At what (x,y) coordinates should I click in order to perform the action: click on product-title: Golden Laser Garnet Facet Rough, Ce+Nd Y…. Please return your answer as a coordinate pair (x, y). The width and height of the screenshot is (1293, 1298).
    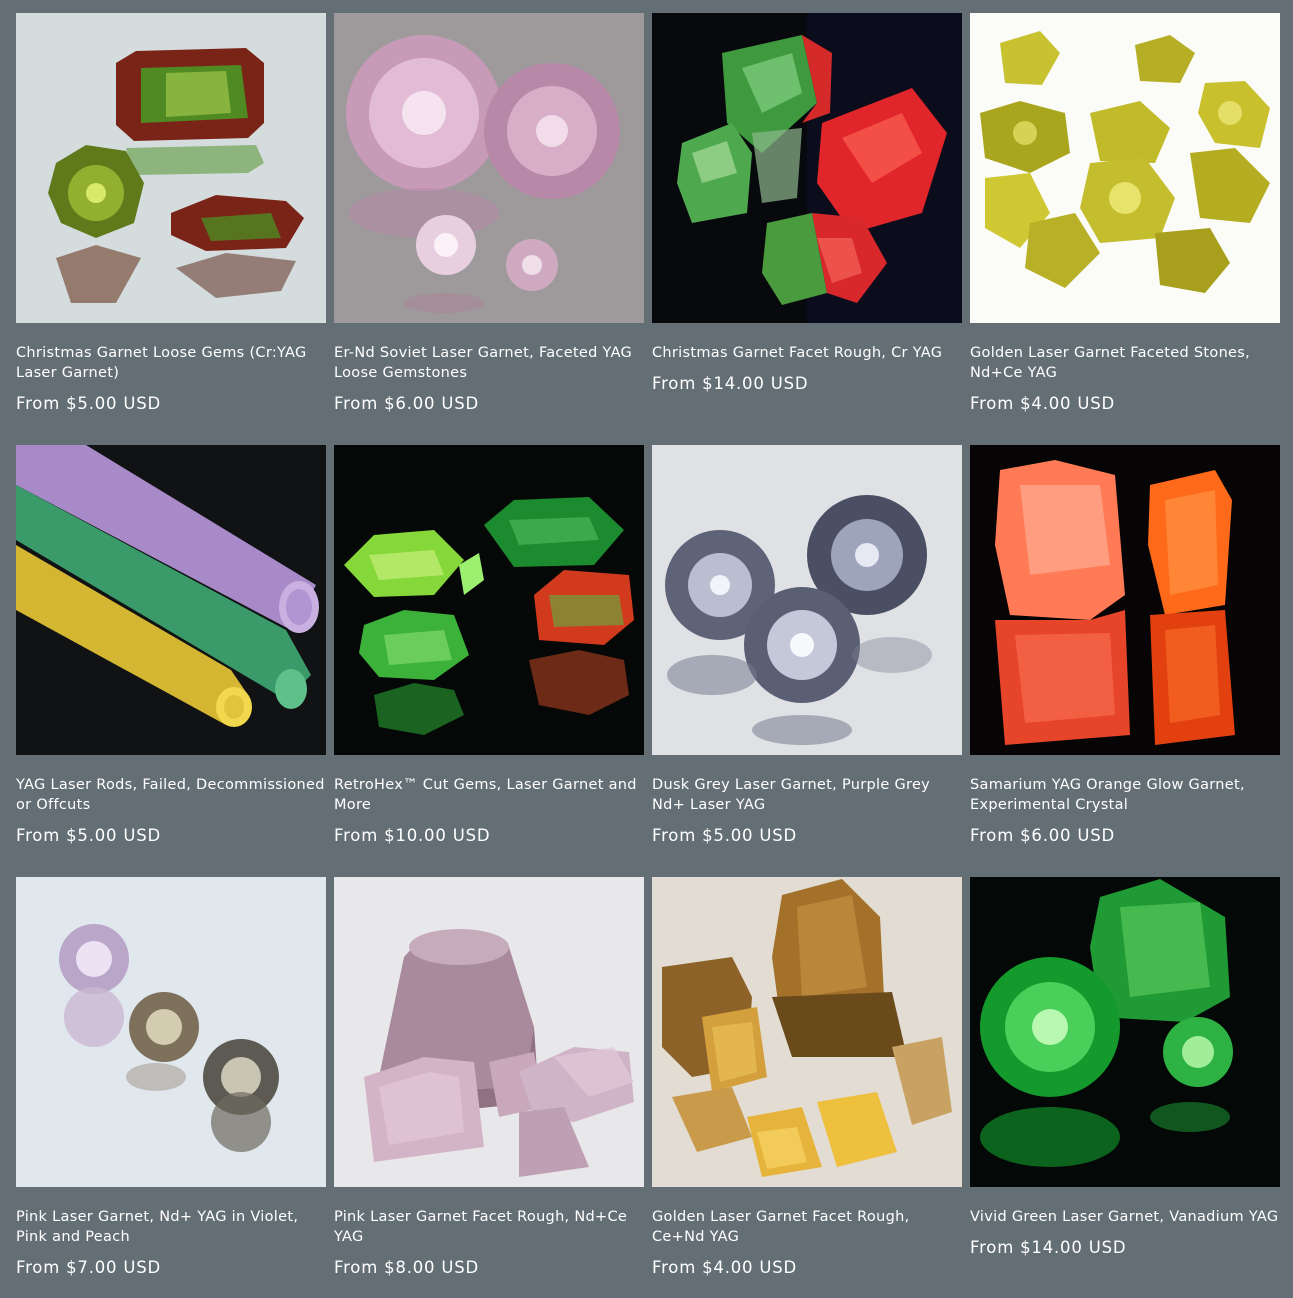
    Looking at the image, I should click on (808, 1227).